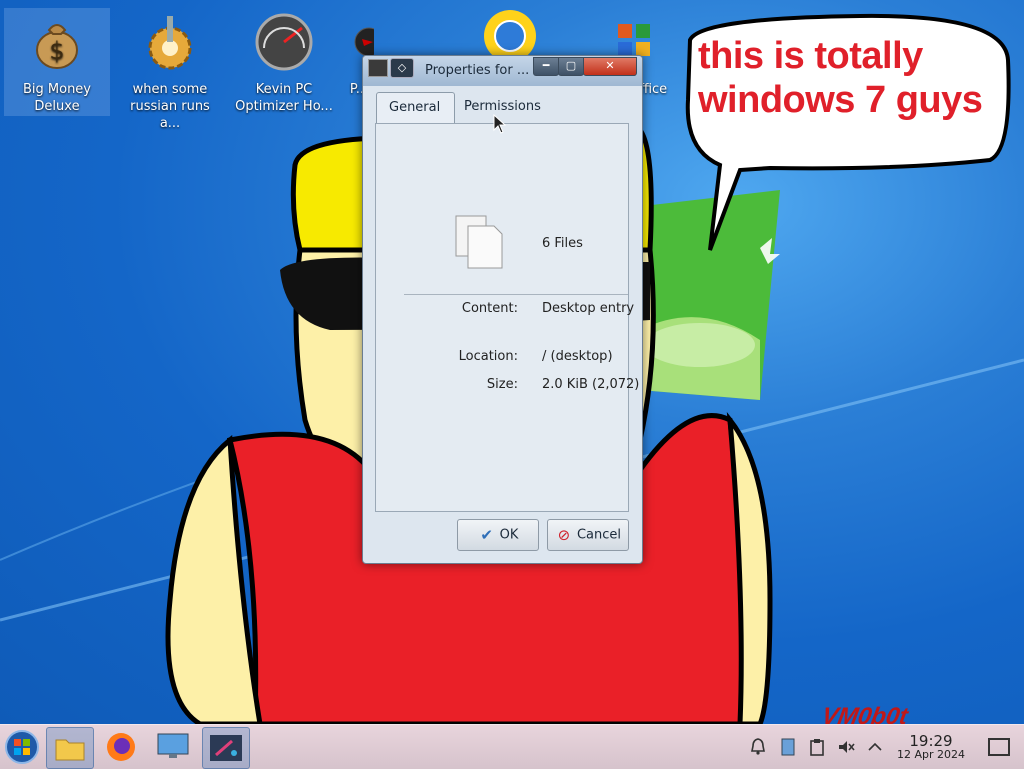 This screenshot has height=769, width=1024. I want to click on separator, so click(516, 294).